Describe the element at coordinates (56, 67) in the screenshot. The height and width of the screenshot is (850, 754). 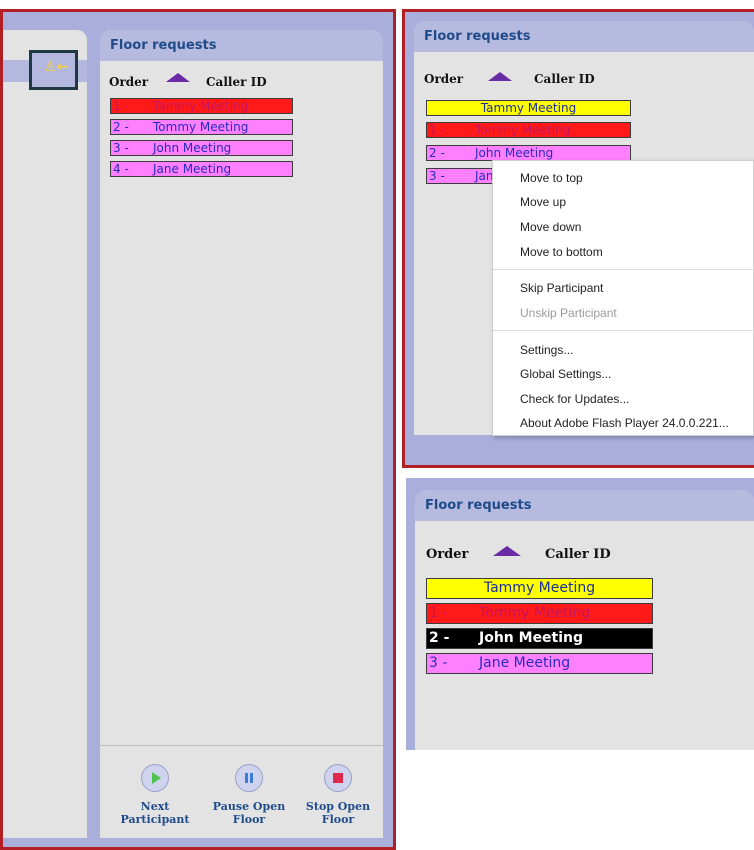
I see `participants-arrow-left-icon: ♙←` at that location.